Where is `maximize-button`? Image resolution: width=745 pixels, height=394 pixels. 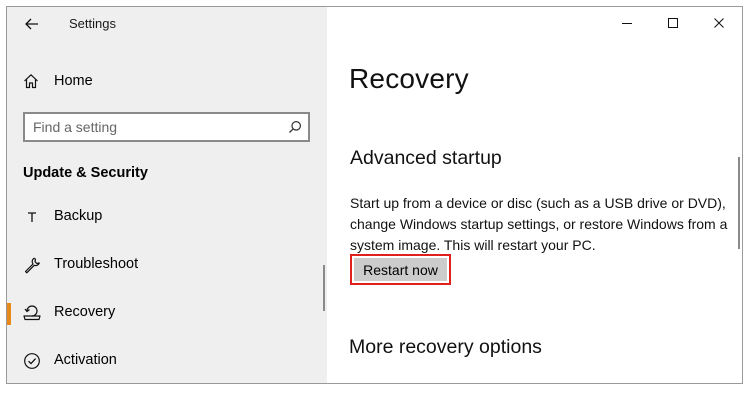
maximize-button is located at coordinates (673, 23).